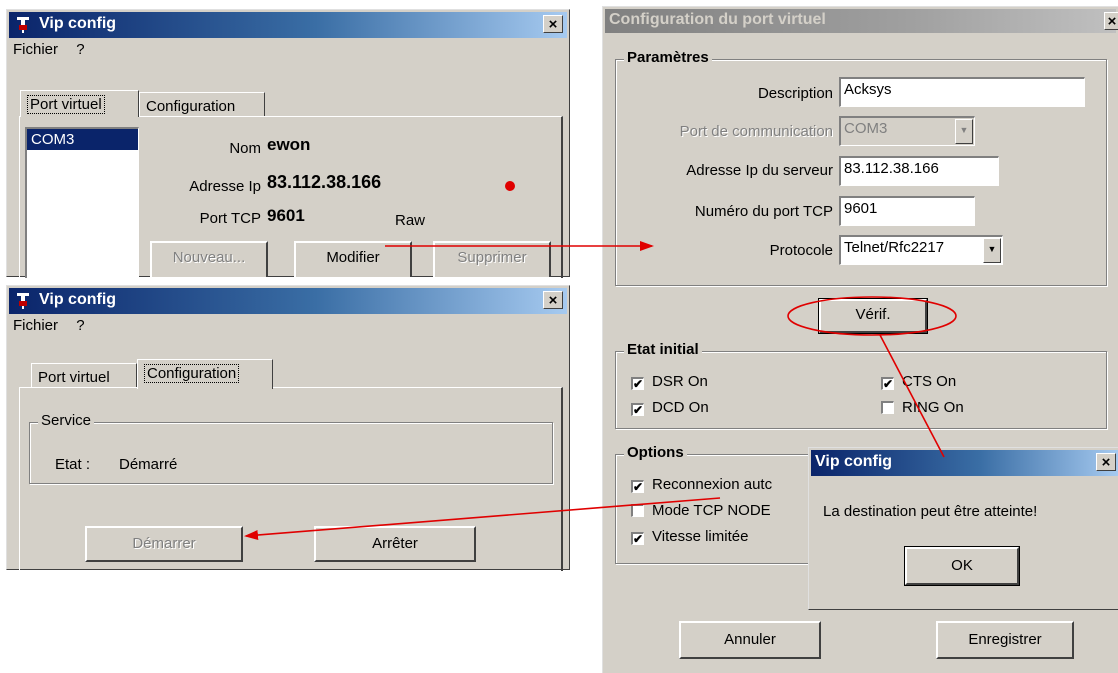  Describe the element at coordinates (922, 407) in the screenshot. I see `ring-checkbox: RING On` at that location.